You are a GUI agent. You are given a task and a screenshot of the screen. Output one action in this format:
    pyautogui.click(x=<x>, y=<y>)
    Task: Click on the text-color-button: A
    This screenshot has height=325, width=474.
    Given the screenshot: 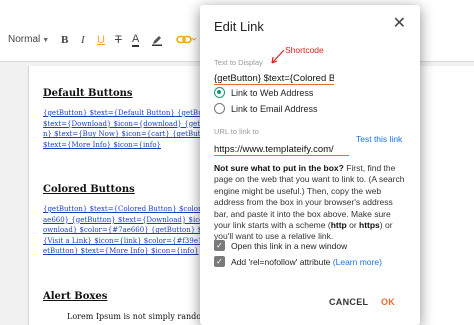 What is the action you would take?
    pyautogui.click(x=136, y=40)
    